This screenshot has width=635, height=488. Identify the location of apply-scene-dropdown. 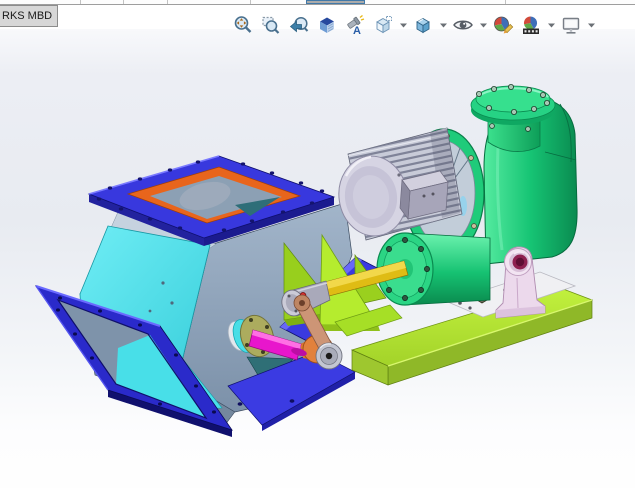
(551, 25).